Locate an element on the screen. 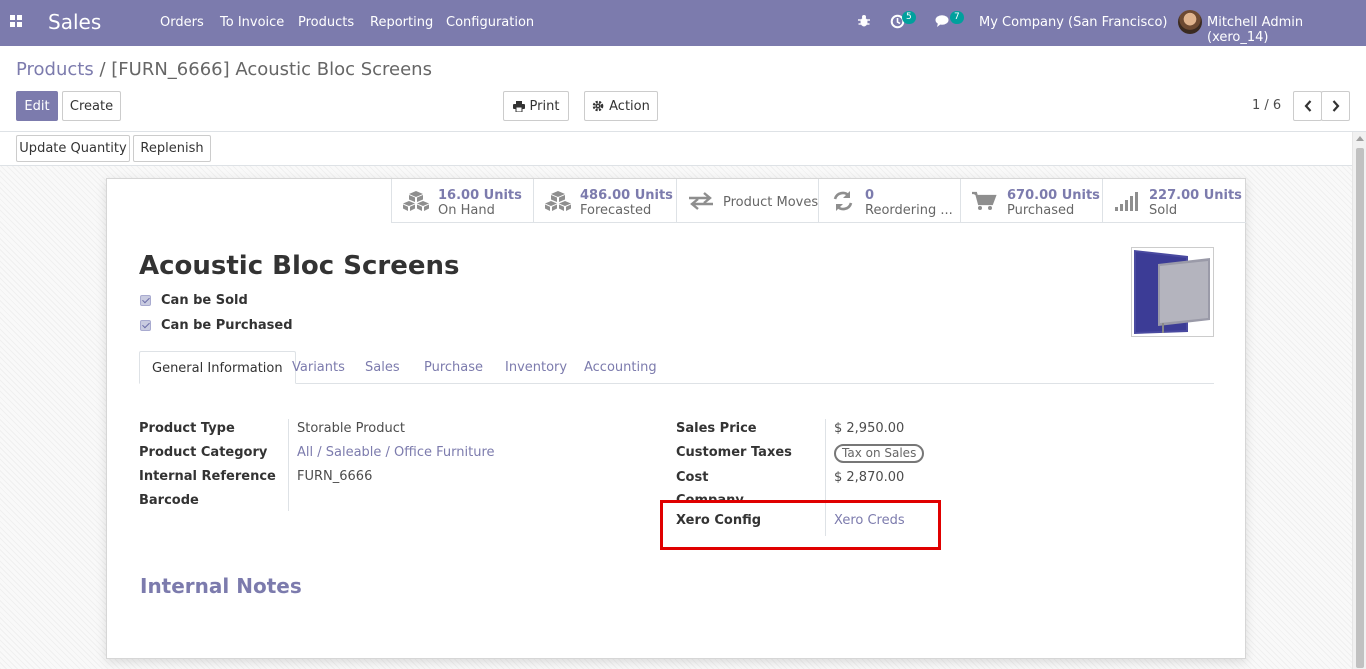  print-icon is located at coordinates (518, 106).